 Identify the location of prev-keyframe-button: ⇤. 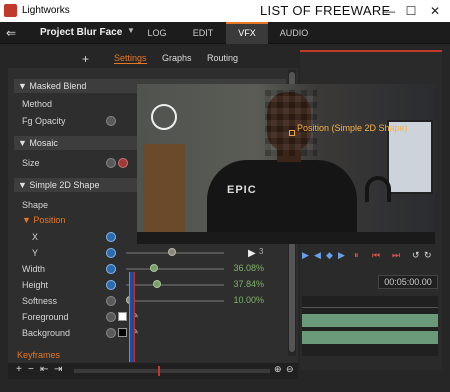
(44, 369).